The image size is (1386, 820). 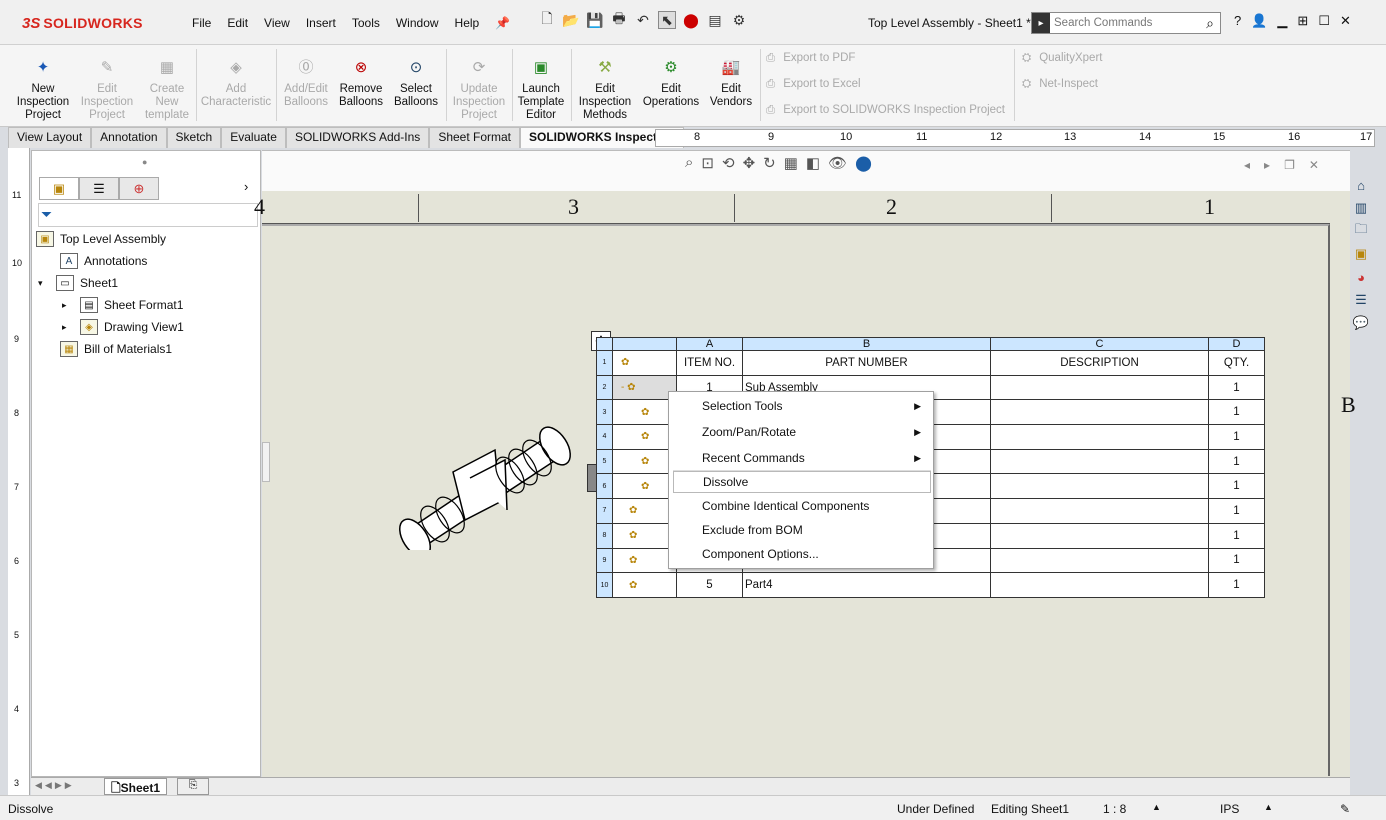 I want to click on add-characteristic-button: ◈ Add Characteristic, so click(x=236, y=83).